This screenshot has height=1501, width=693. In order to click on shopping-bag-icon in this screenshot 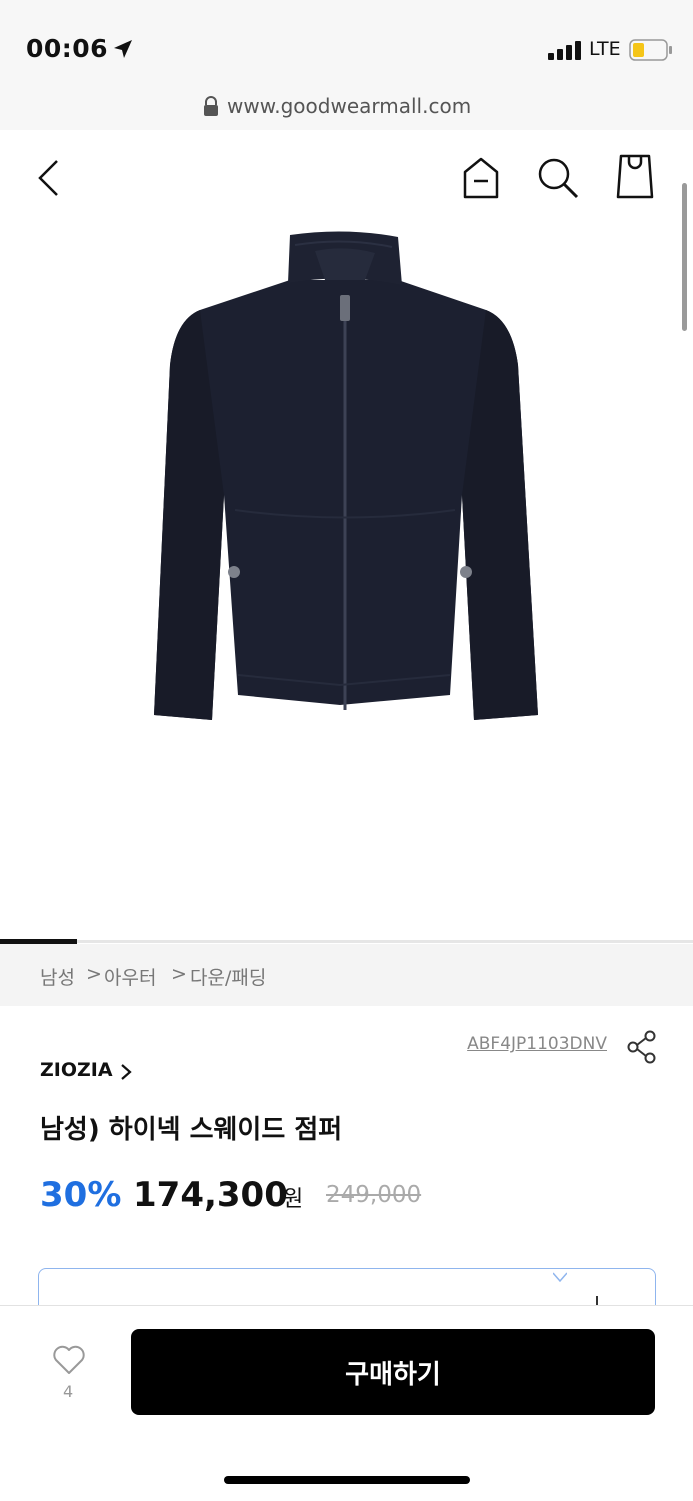, I will do `click(635, 178)`.